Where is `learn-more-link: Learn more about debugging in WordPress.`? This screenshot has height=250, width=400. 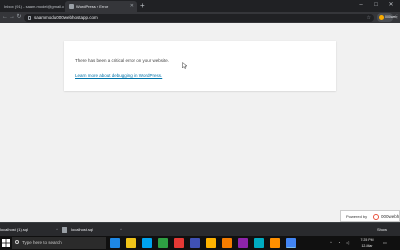
learn-more-link: Learn more about debugging in WordPress. is located at coordinates (118, 75).